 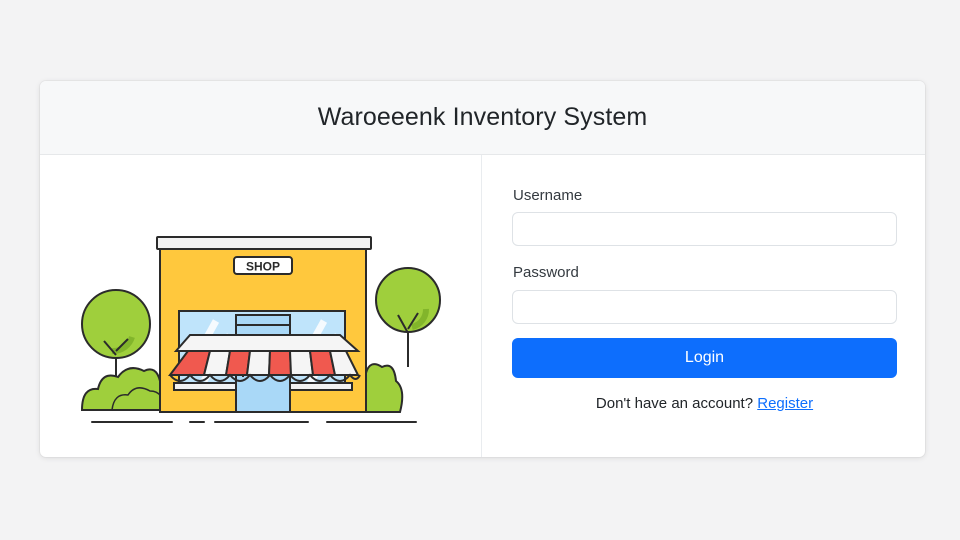 I want to click on login-button: Login, so click(x=704, y=358).